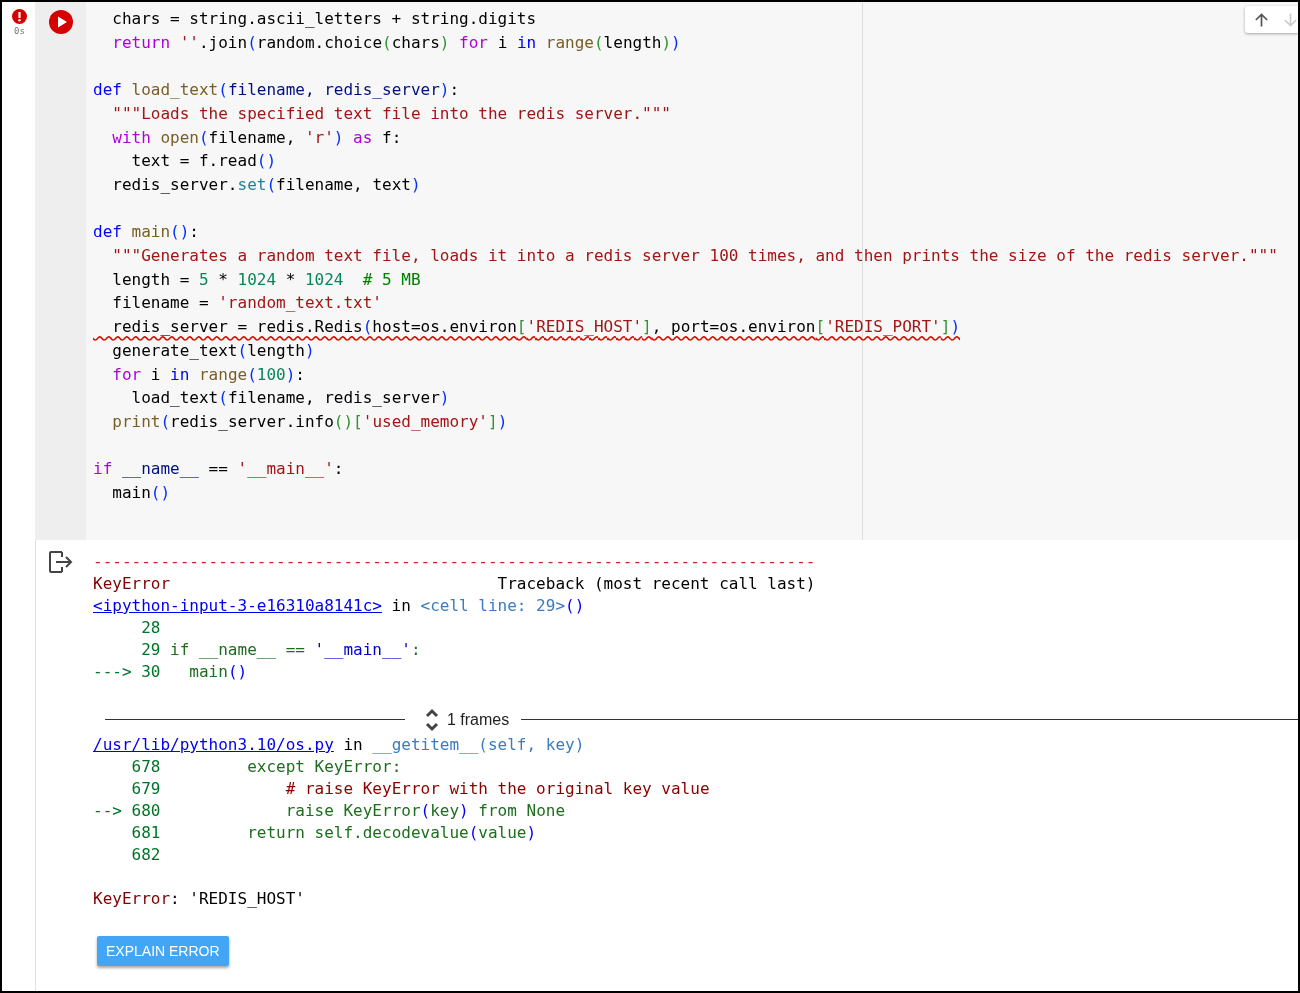  I want to click on traceback-line: 678 except KeyError:, so click(266, 767).